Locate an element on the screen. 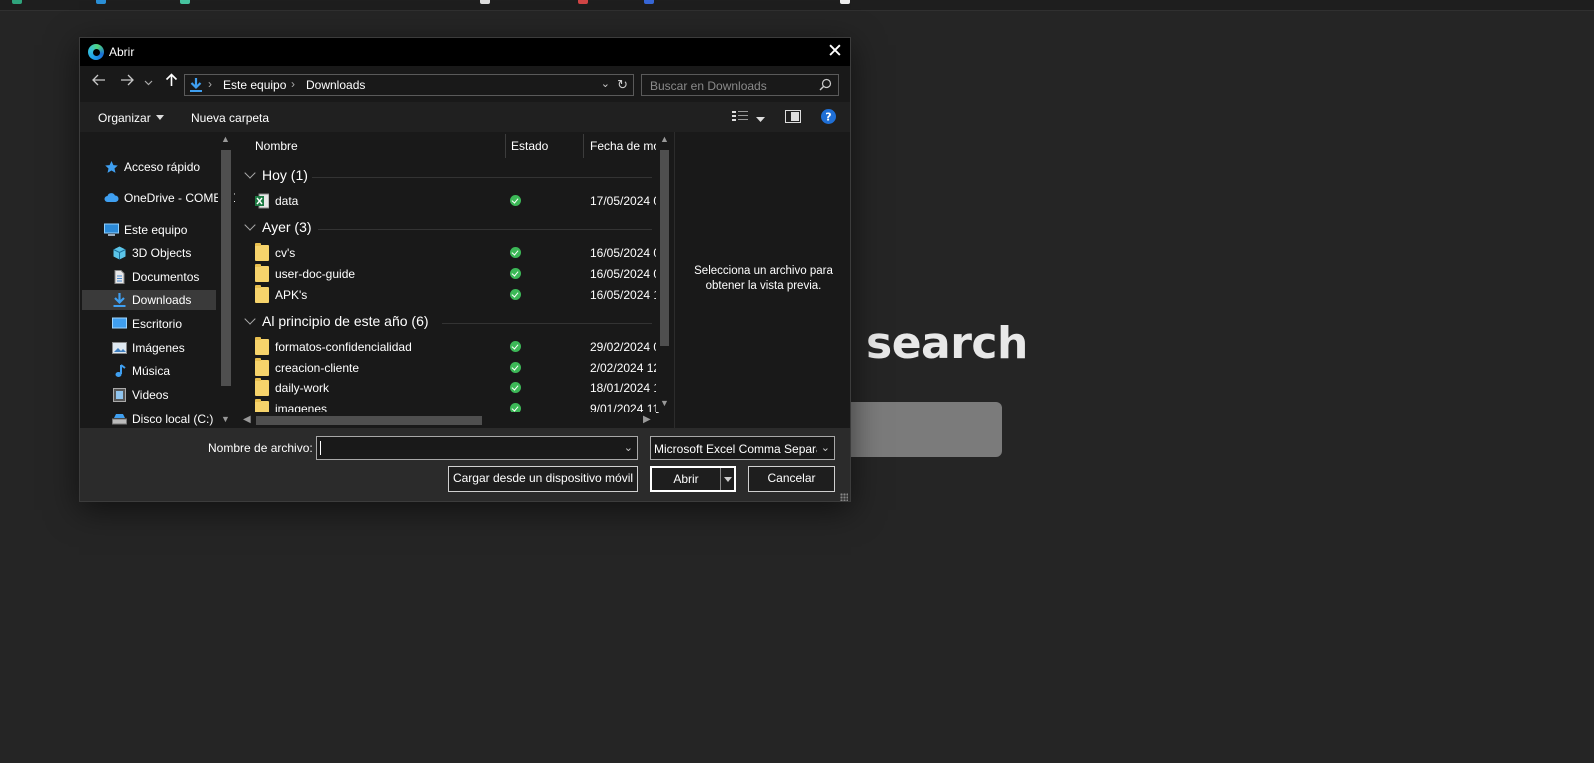 Image resolution: width=1594 pixels, height=763 pixels. sidebar-scrollbar: ▲ ▼ is located at coordinates (226, 280).